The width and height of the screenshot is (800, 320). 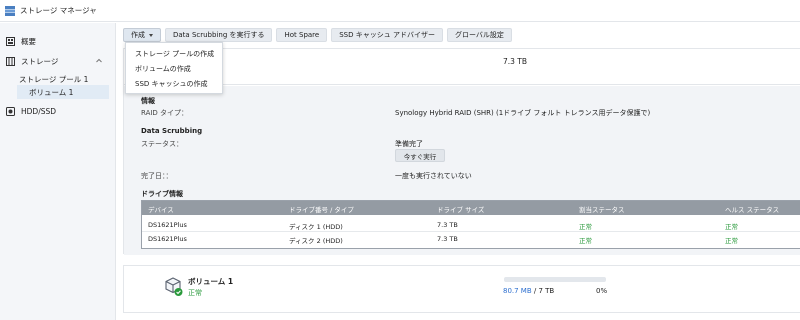 I want to click on column-header-drive-size: ドライブ サイズ, so click(x=460, y=209).